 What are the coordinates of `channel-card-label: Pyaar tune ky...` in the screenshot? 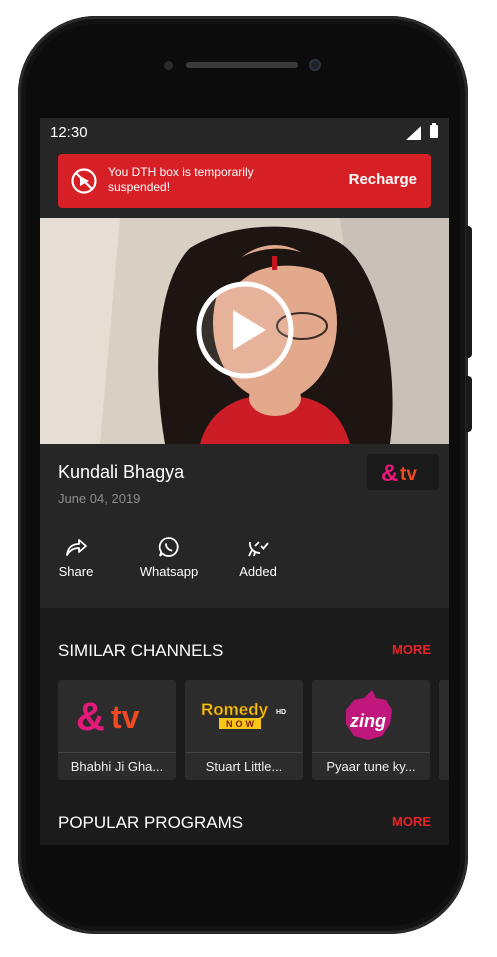 It's located at (371, 766).